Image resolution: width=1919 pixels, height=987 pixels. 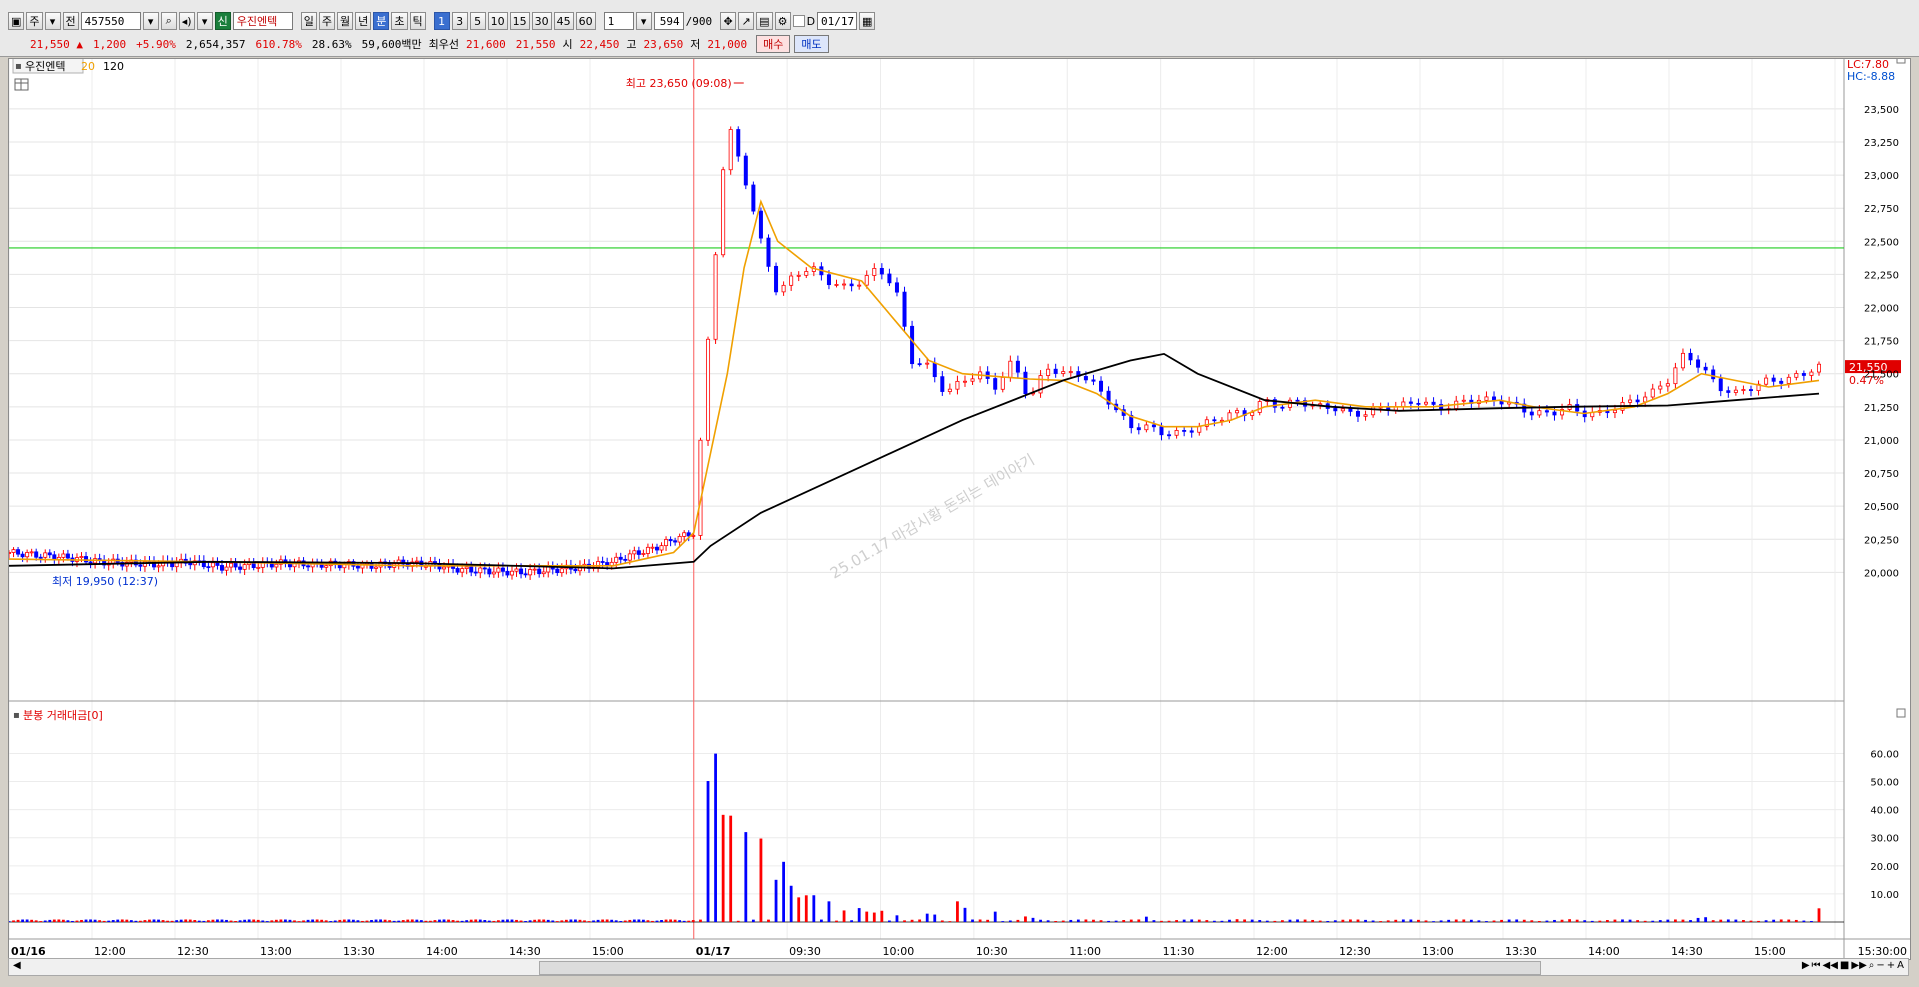 I want to click on interval-1: 1, so click(x=441, y=21).